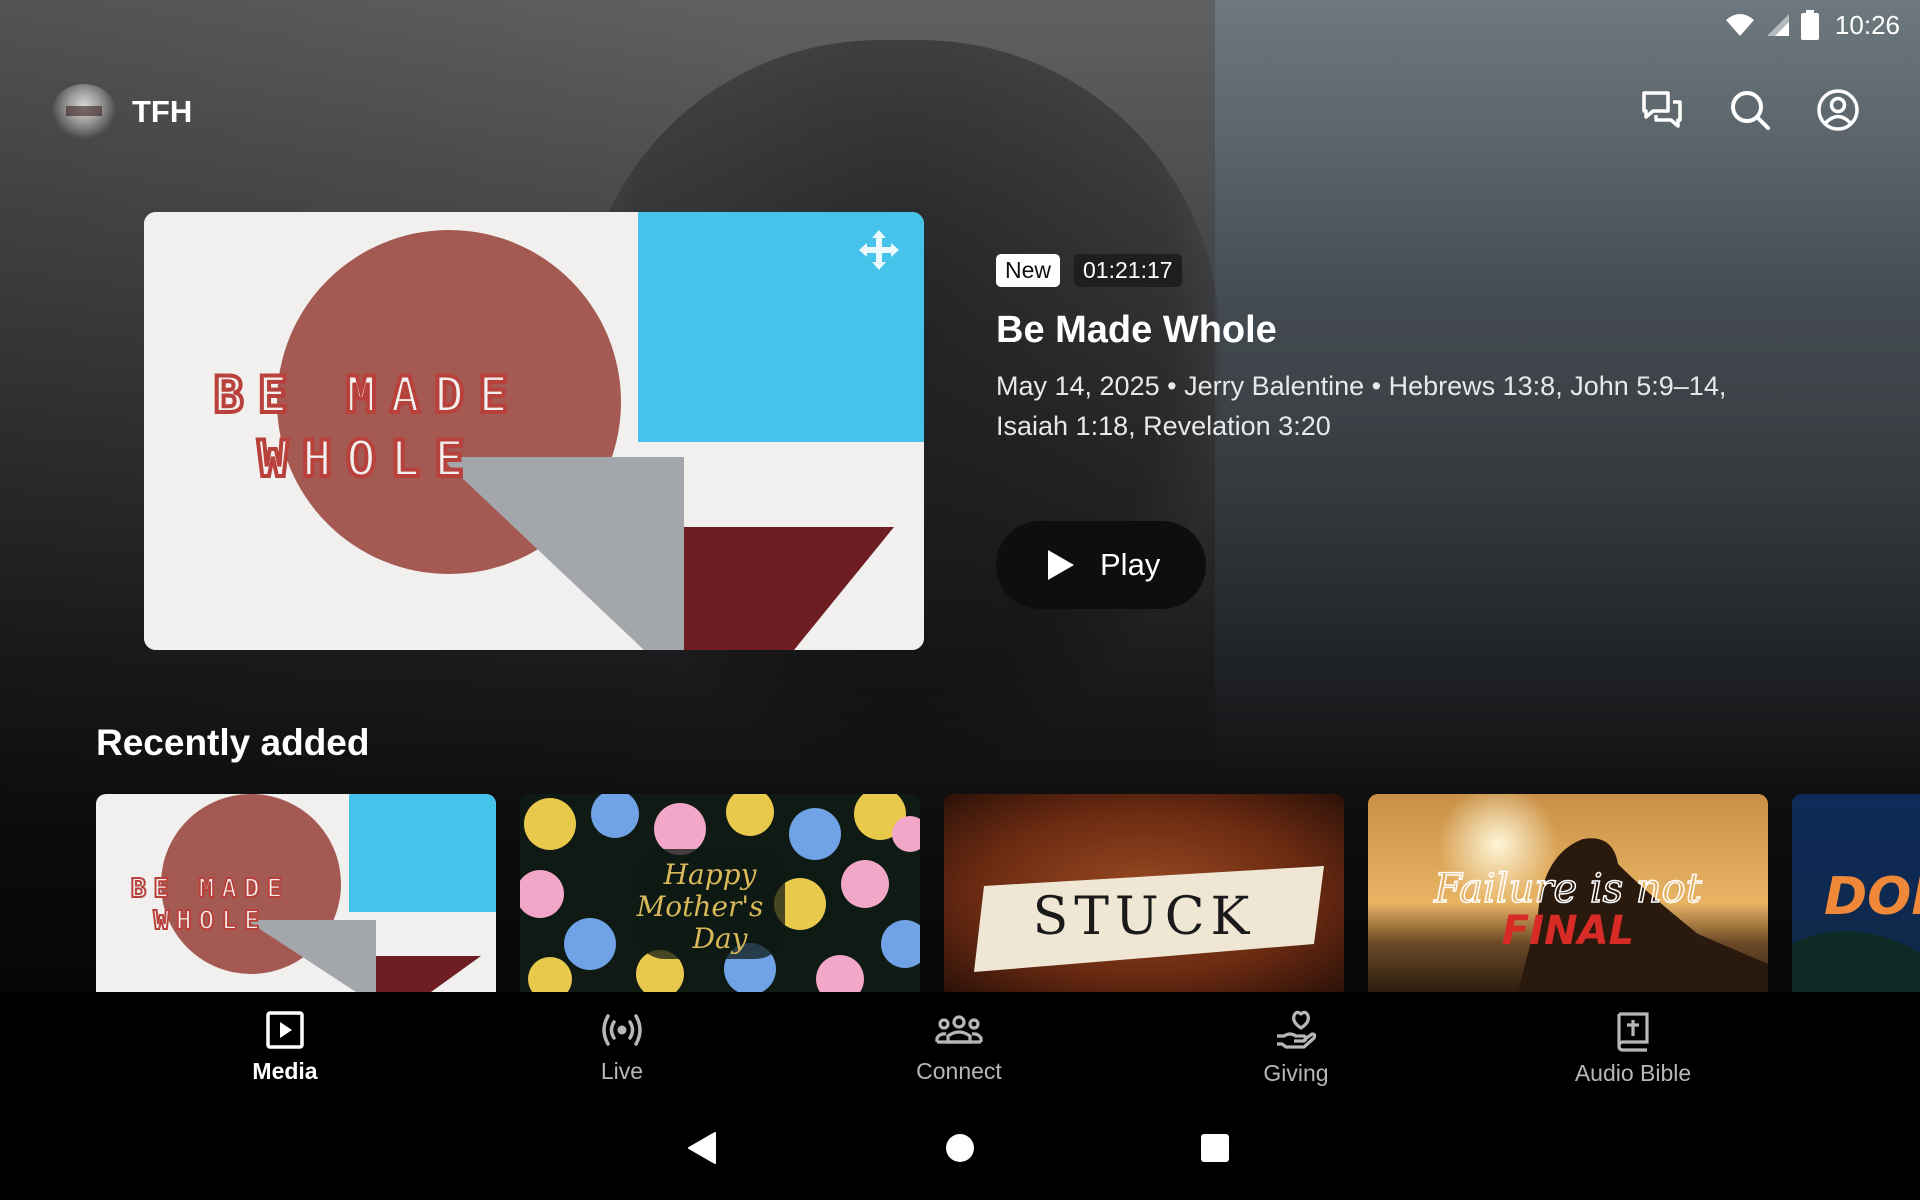 This screenshot has height=1200, width=1920. Describe the element at coordinates (285, 1071) in the screenshot. I see `nav-label: Media` at that location.